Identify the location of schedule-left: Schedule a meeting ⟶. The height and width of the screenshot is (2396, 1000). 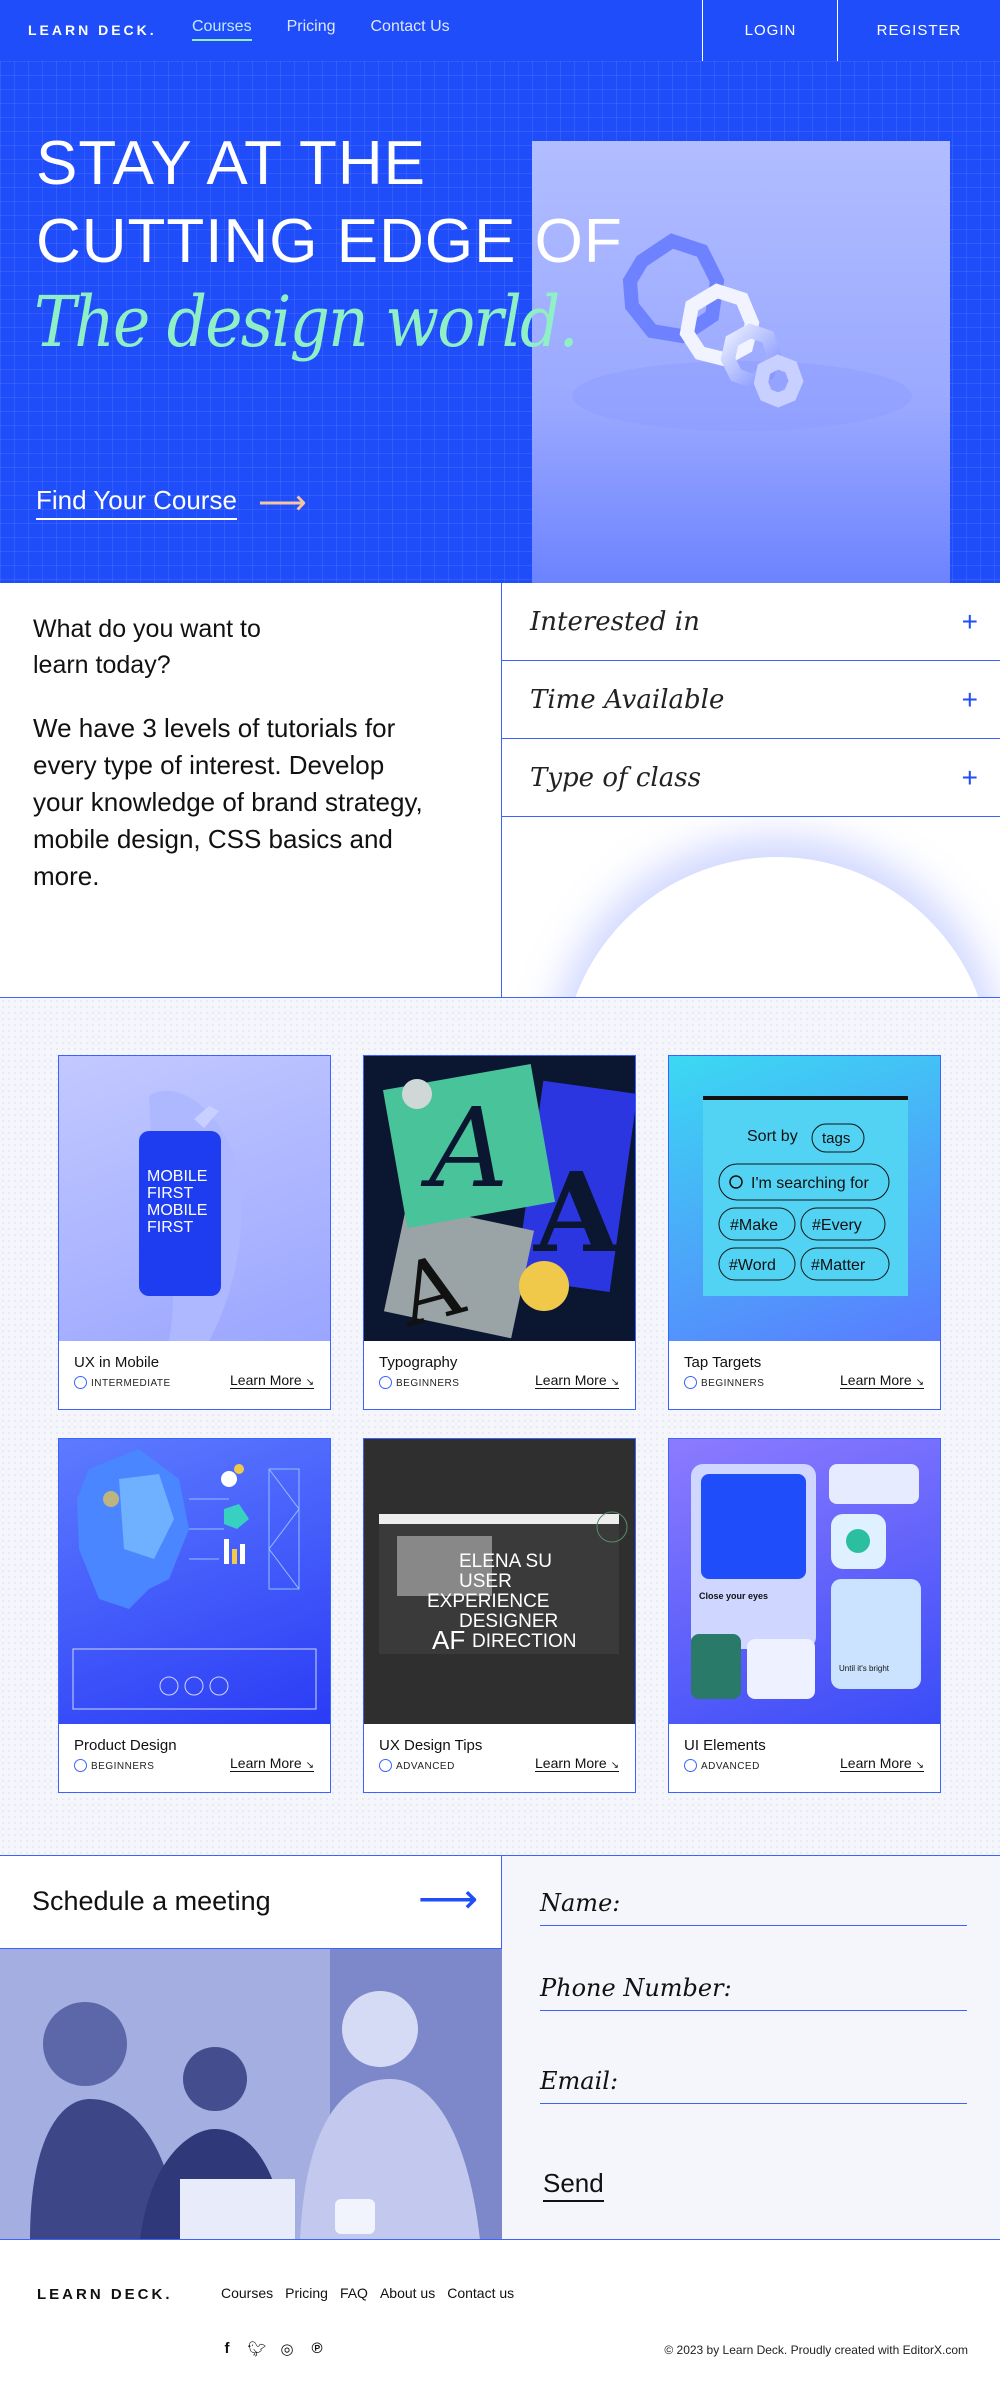
(251, 2047).